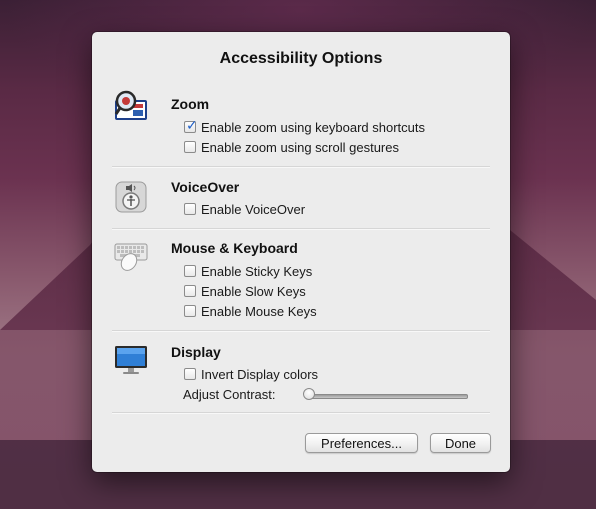 The height and width of the screenshot is (509, 596). I want to click on checkbox-label: Invert Display colors, so click(260, 374).